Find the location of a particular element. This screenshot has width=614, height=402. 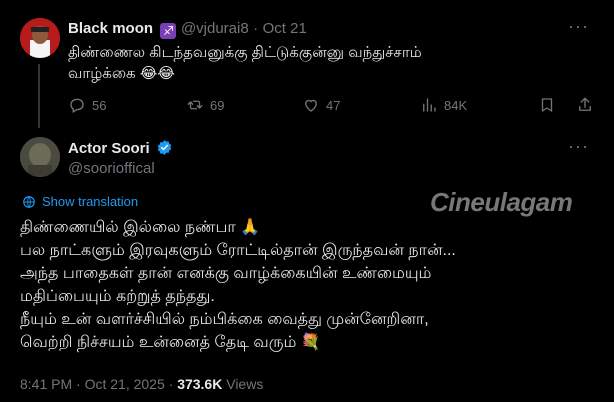

reply-author-name: Black moon is located at coordinates (110, 28).